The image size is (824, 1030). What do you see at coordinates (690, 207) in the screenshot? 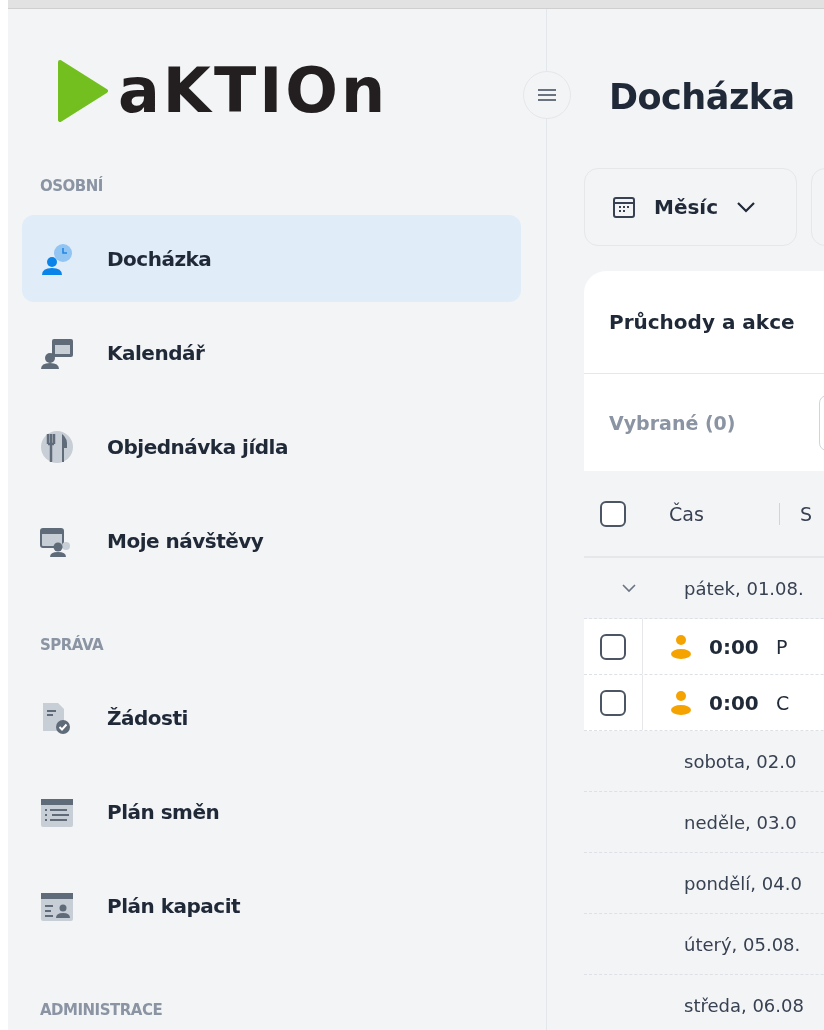
I see `period-dropdown: Měsíc` at bounding box center [690, 207].